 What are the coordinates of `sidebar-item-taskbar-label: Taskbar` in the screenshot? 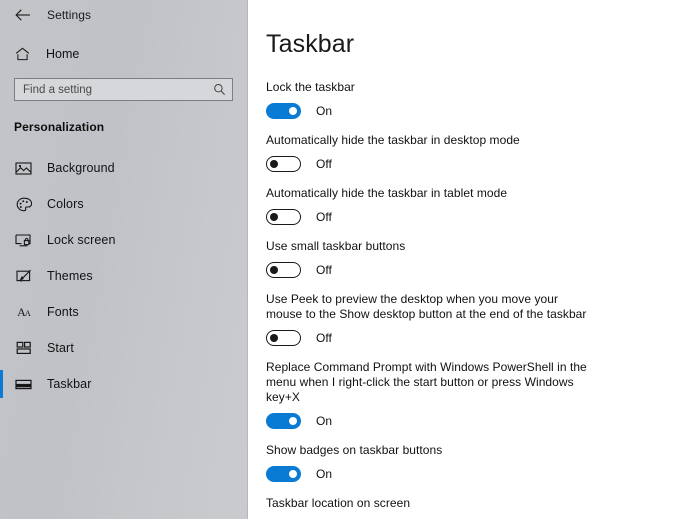 It's located at (69, 384).